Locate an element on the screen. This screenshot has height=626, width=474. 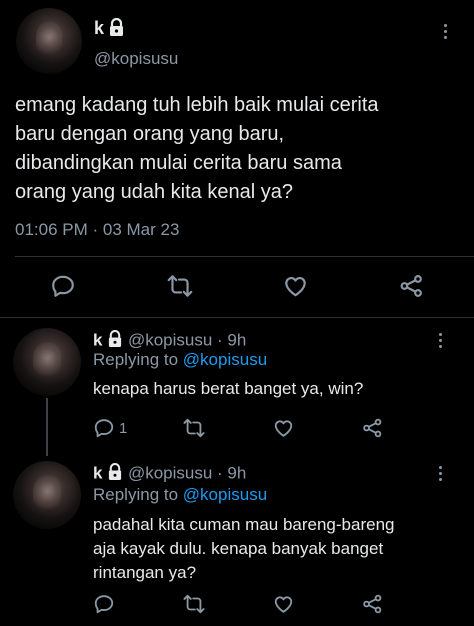
reply-text-line: rintangan ya? is located at coordinates (145, 572).